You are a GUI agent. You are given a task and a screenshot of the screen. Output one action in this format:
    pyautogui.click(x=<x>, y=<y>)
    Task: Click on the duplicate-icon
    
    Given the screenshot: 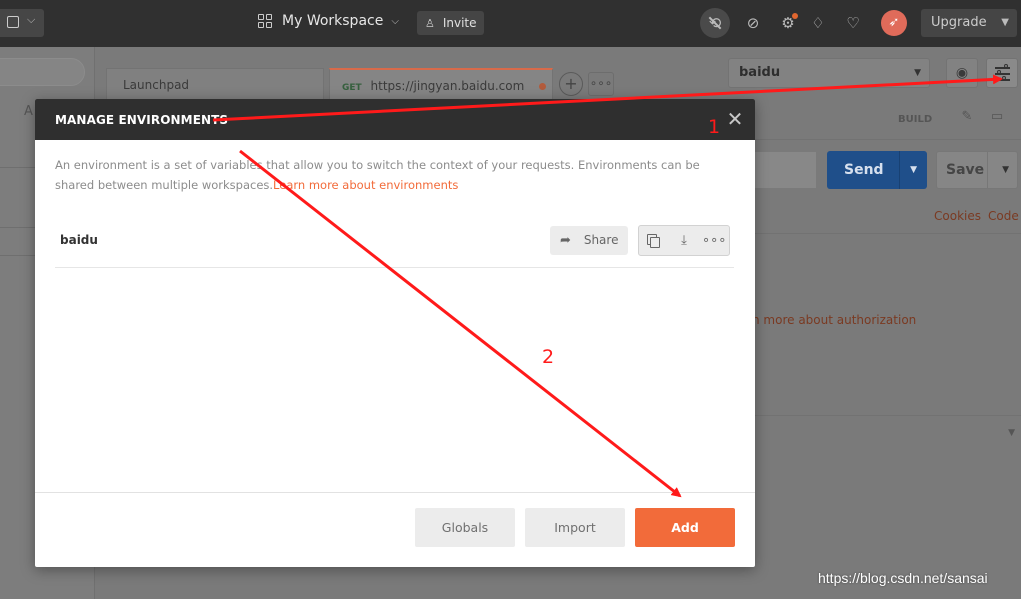 What is the action you would take?
    pyautogui.click(x=654, y=241)
    